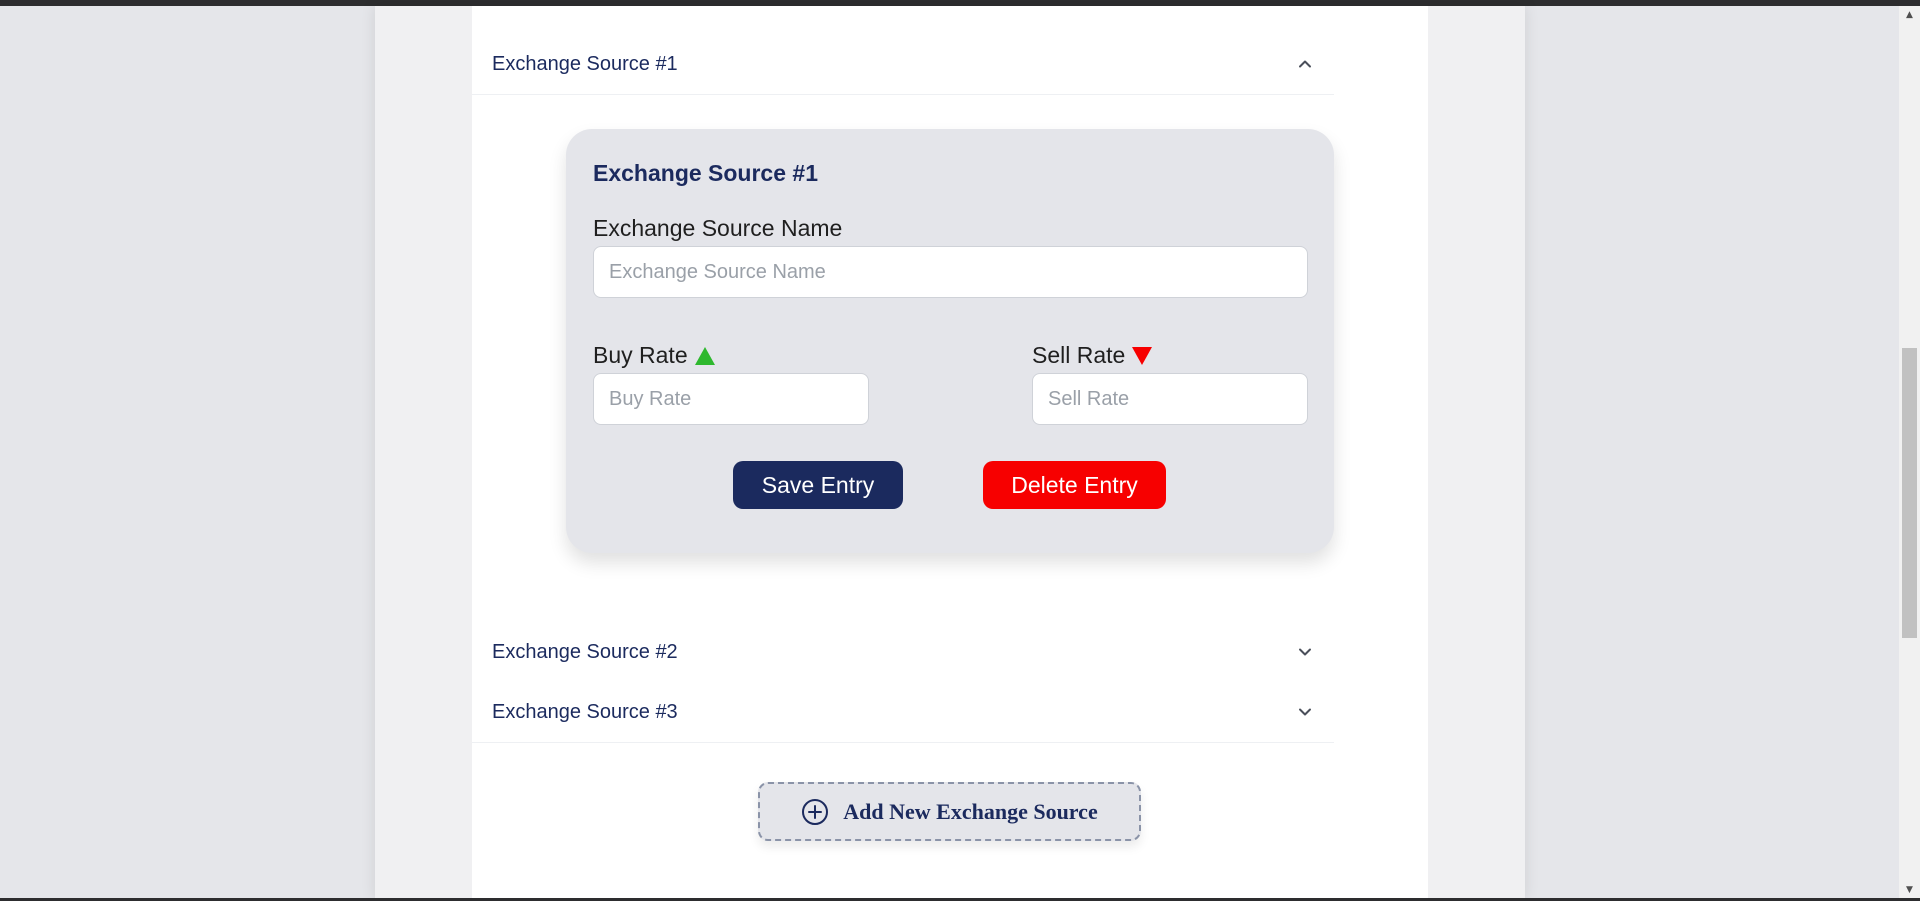  I want to click on scrollbar: ▲ ▼, so click(1909, 452).